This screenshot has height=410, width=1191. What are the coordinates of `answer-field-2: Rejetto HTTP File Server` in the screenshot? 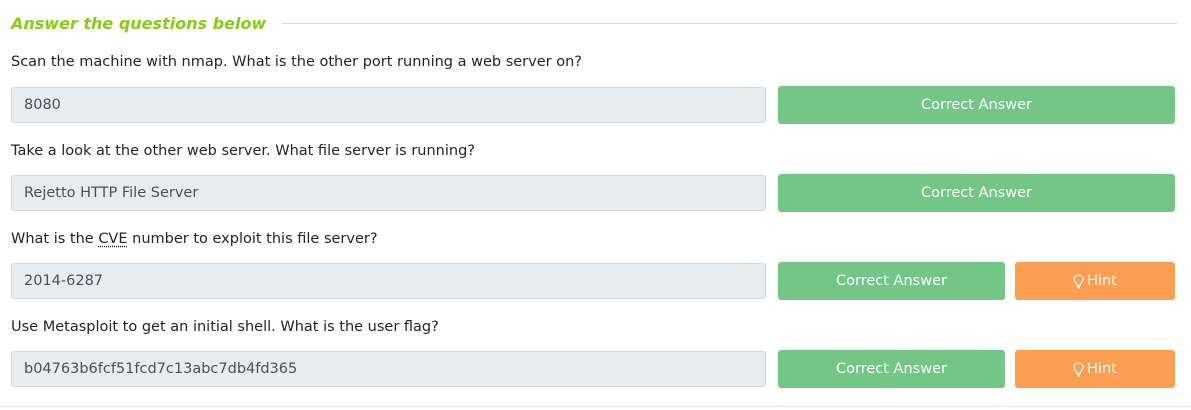 It's located at (388, 193).